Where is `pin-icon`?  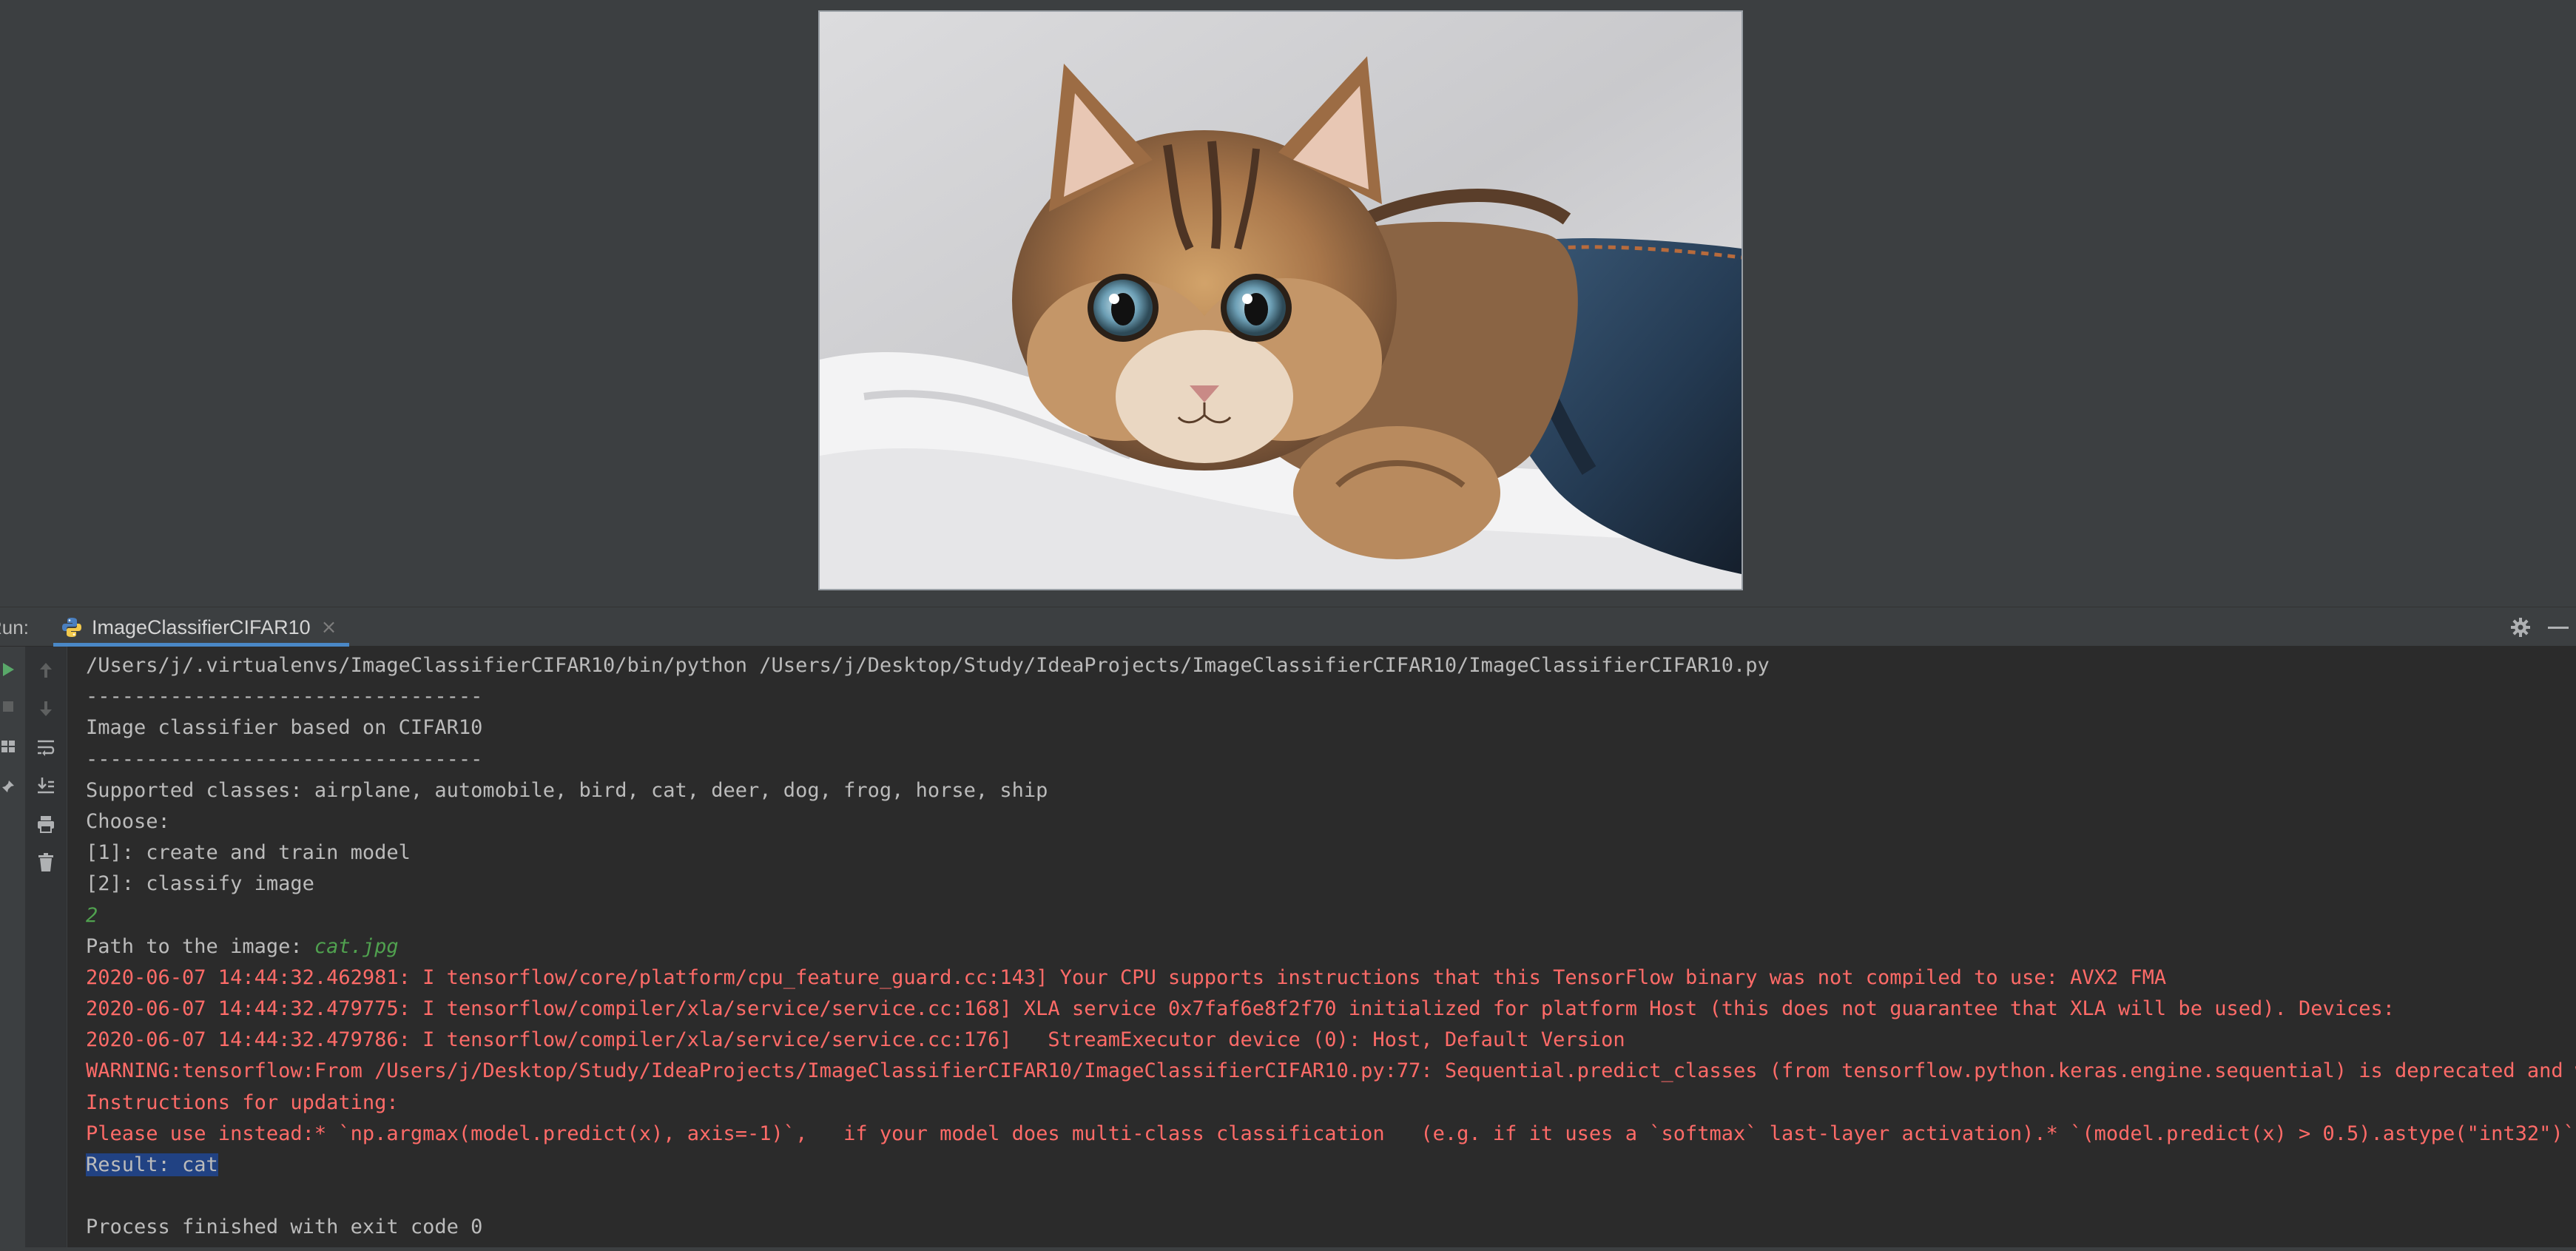
pin-icon is located at coordinates (8, 787).